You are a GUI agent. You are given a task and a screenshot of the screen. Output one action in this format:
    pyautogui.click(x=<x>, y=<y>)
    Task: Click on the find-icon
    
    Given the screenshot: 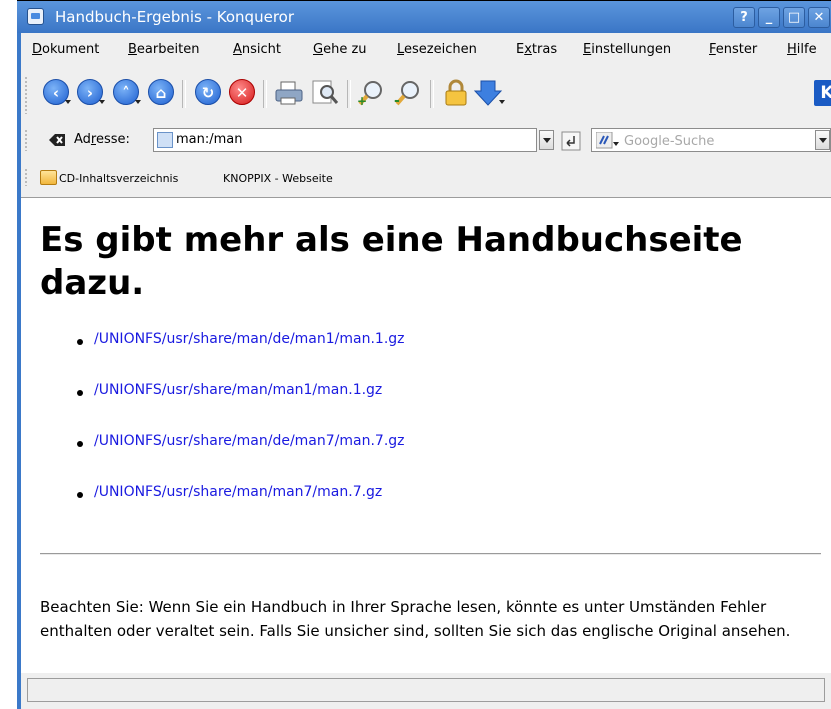 What is the action you would take?
    pyautogui.click(x=325, y=92)
    